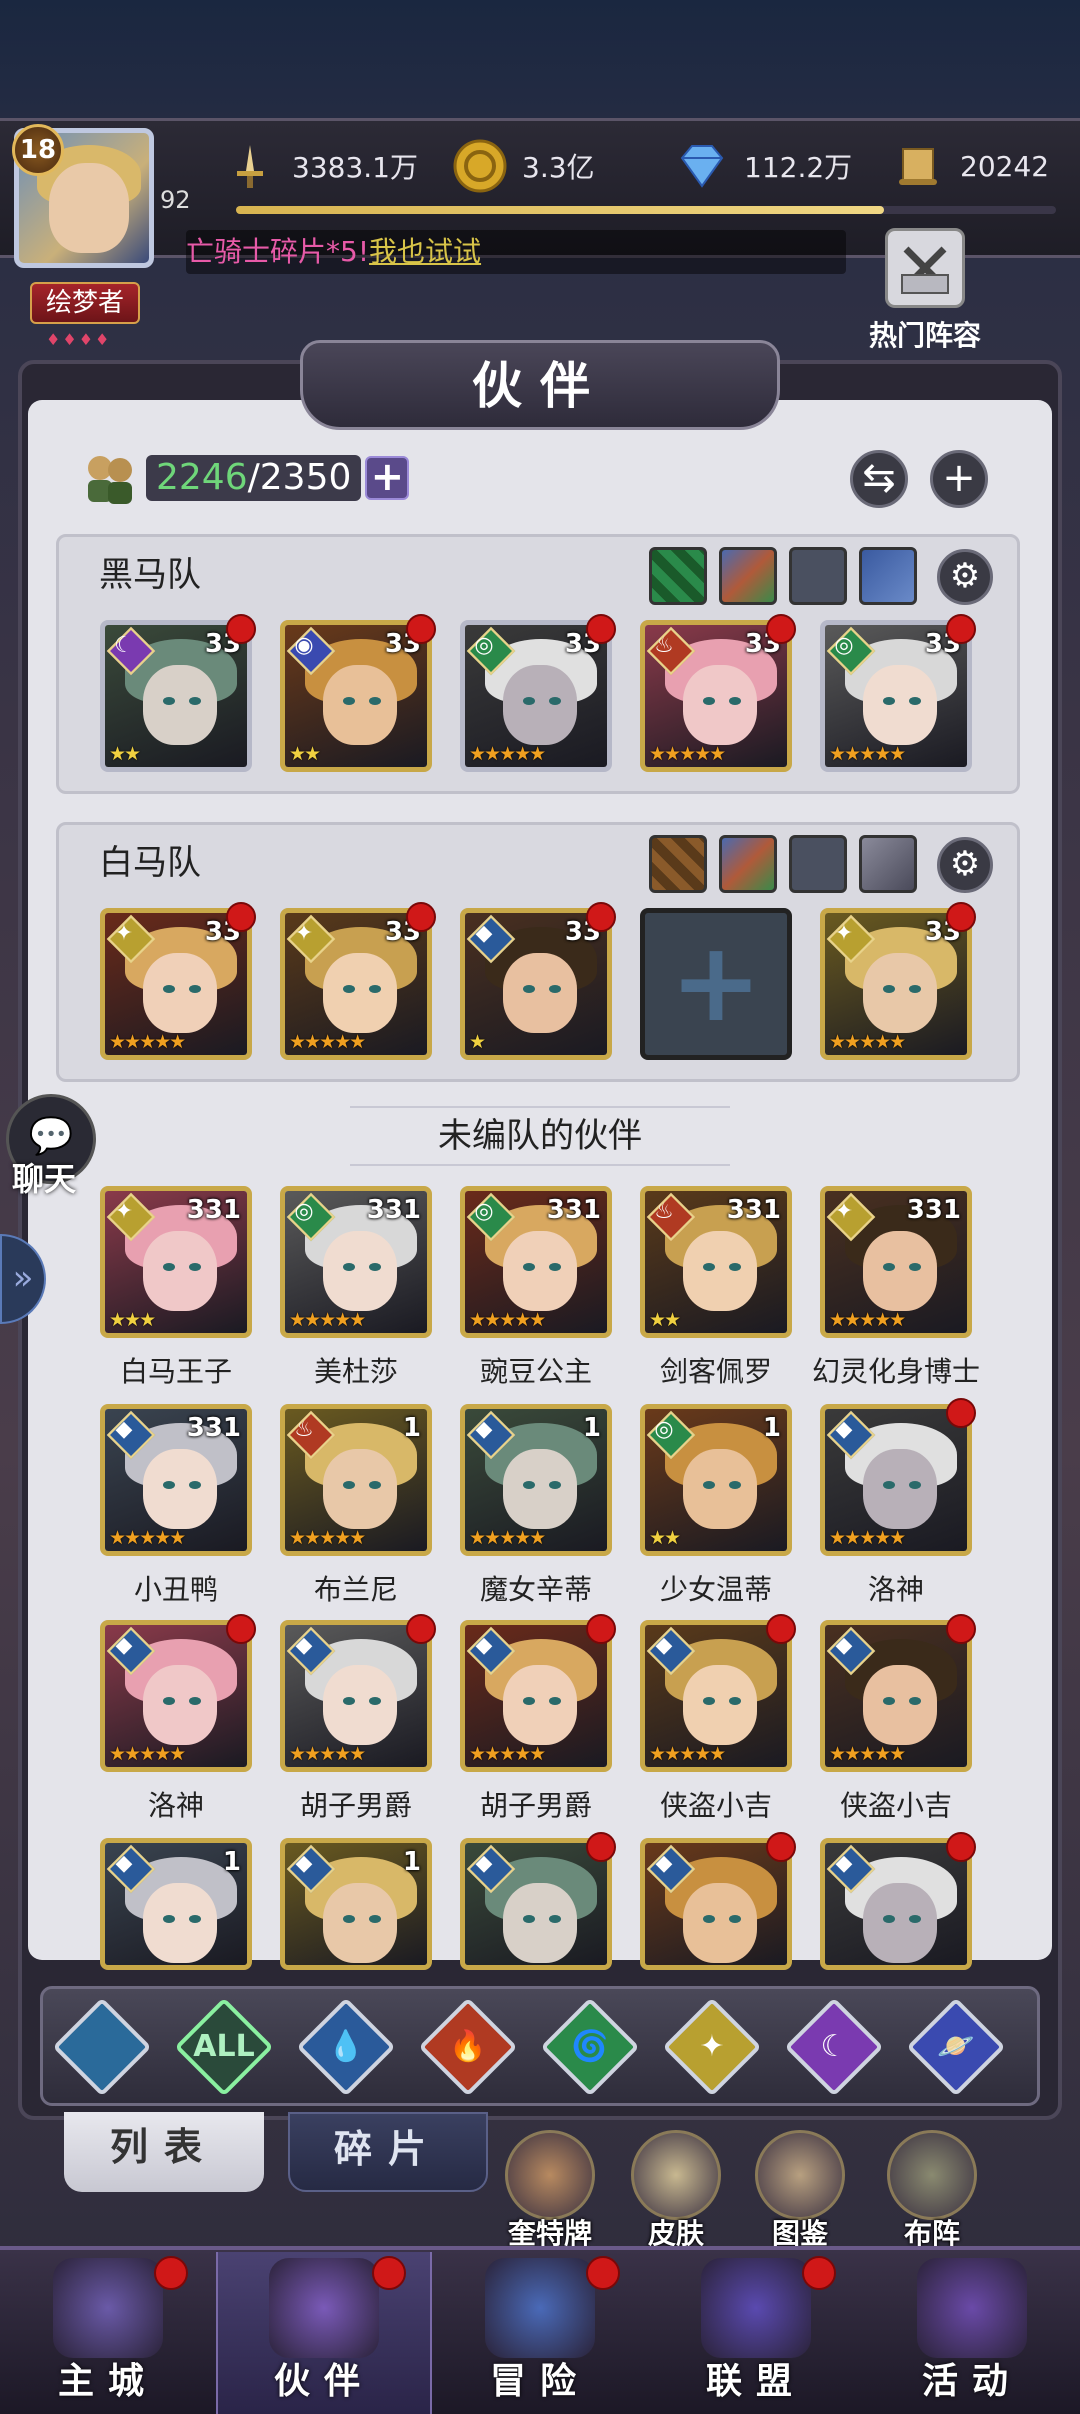 This screenshot has width=1080, height=2414. Describe the element at coordinates (896, 1262) in the screenshot. I see `hero-card: ✦ 331 ★★★★★` at that location.